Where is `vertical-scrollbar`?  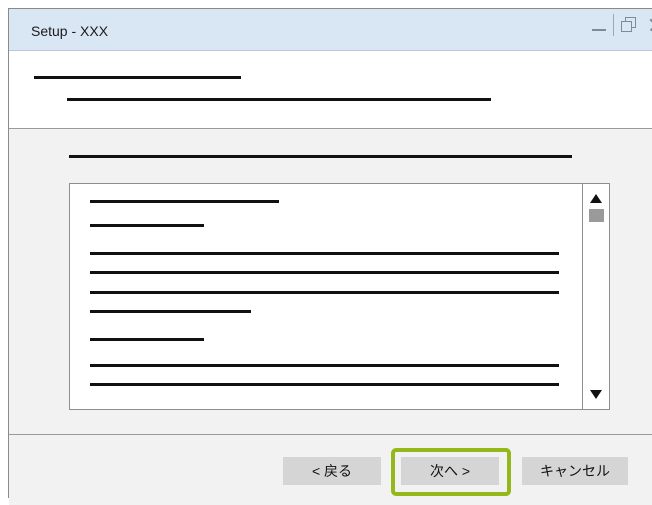 vertical-scrollbar is located at coordinates (595, 296).